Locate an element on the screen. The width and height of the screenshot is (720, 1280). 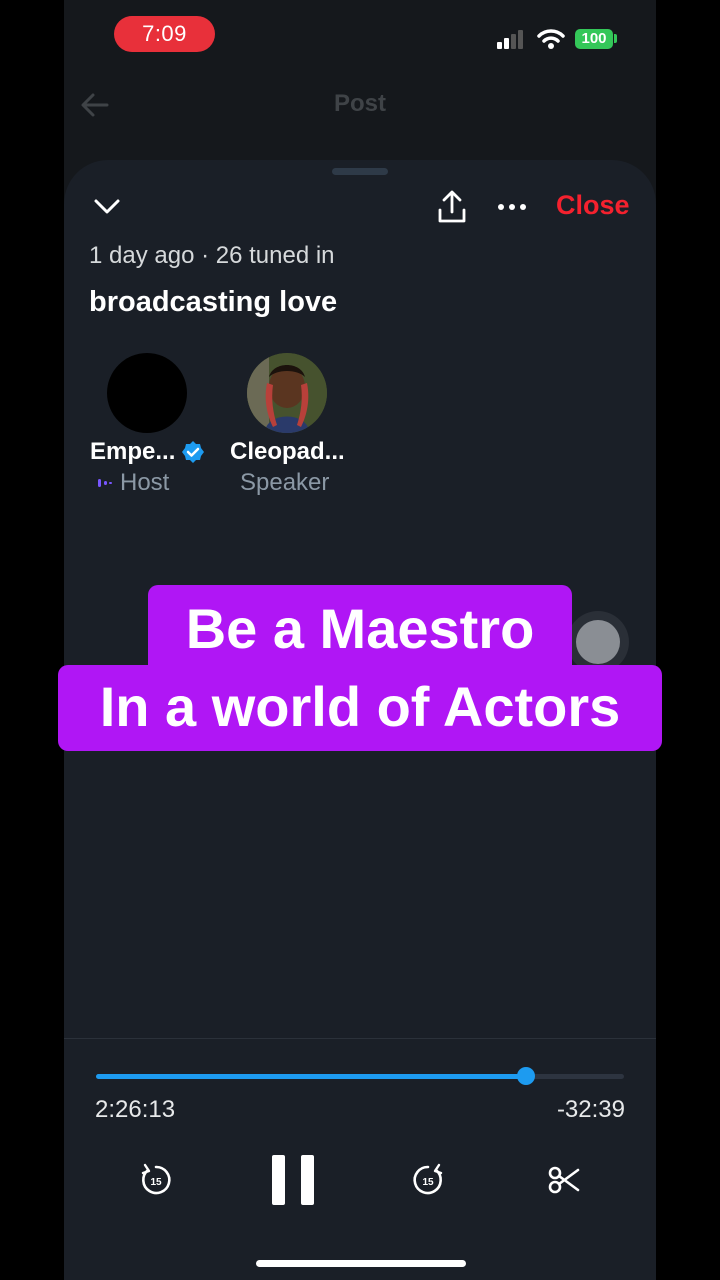
rewind-15-label: 15 is located at coordinates (156, 1182).